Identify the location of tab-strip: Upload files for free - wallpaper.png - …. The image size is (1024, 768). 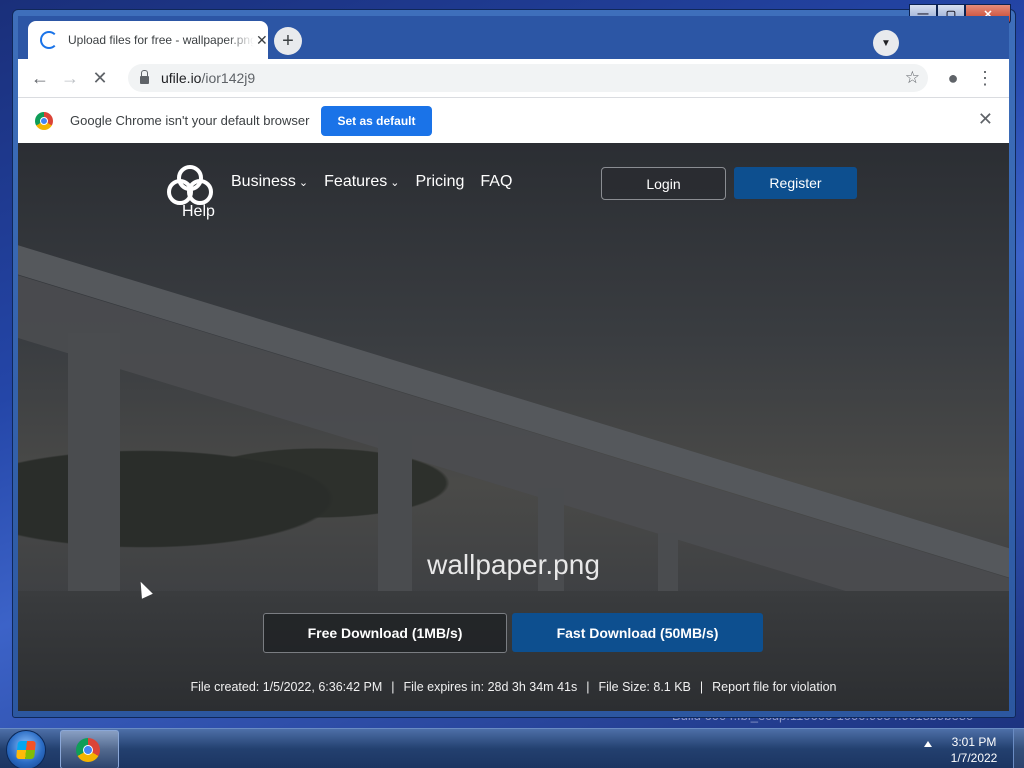
(513, 37).